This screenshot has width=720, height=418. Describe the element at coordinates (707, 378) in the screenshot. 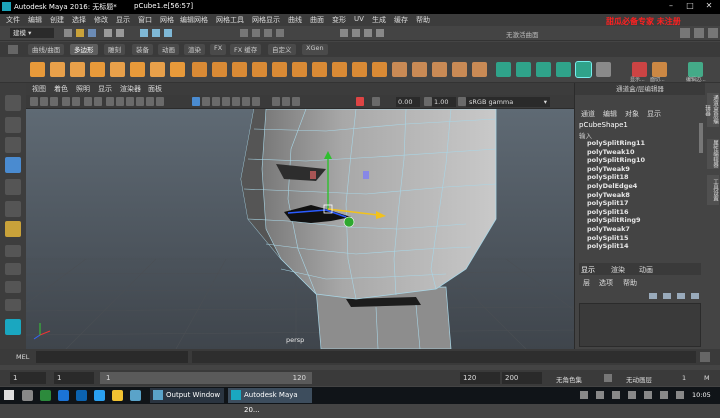

I see `auto-key-label: M` at that location.